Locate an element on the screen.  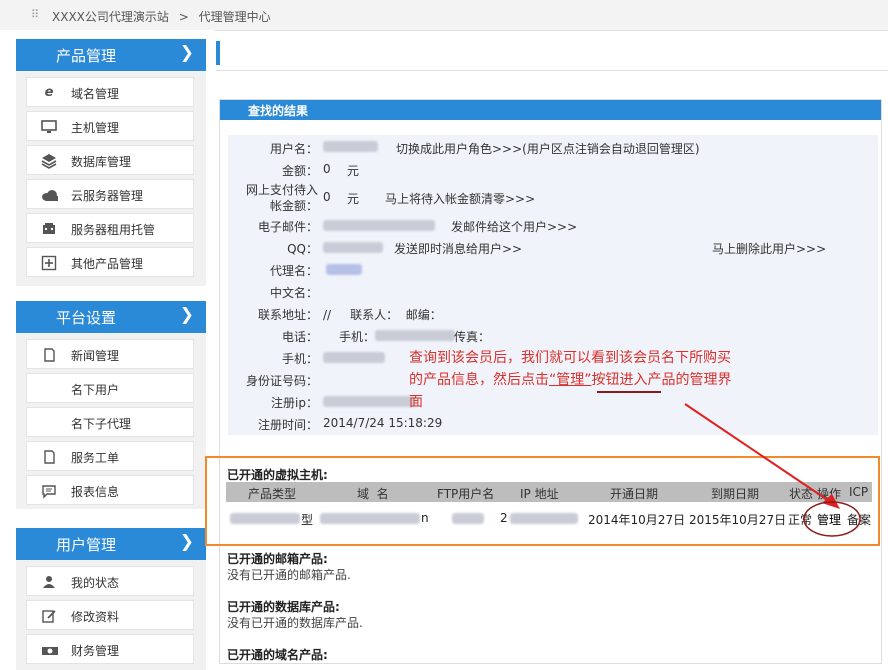
database-section-title: 已开通的数据库产品: is located at coordinates (283, 607).